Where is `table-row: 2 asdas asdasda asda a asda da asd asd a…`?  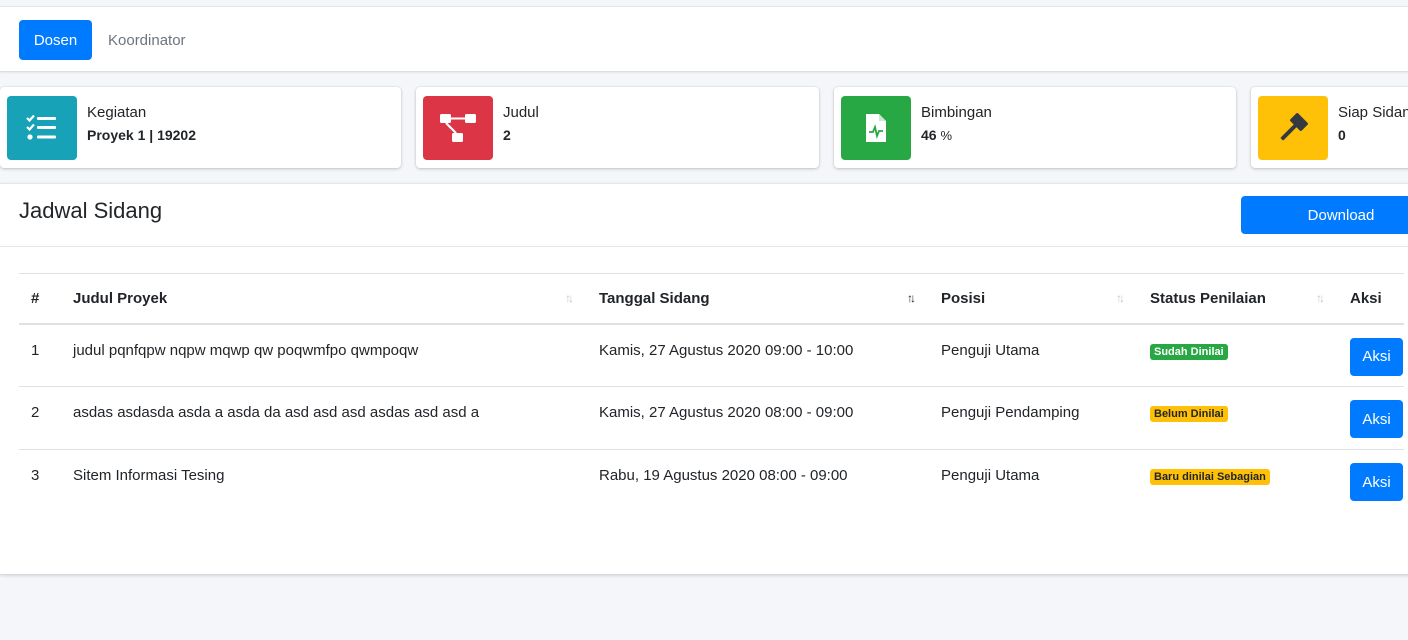 table-row: 2 asdas asdasda asda a asda da asd asd a… is located at coordinates (711, 418).